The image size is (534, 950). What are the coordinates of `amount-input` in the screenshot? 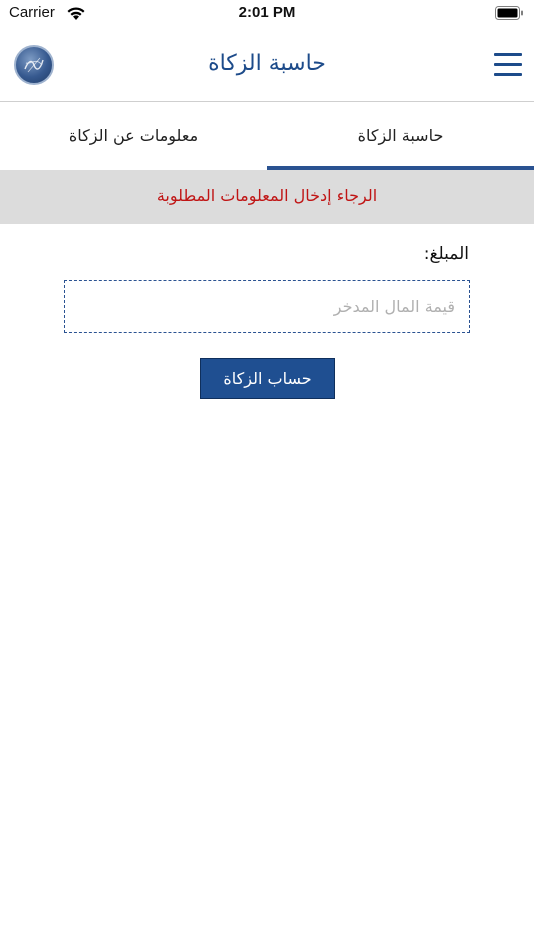 It's located at (267, 306).